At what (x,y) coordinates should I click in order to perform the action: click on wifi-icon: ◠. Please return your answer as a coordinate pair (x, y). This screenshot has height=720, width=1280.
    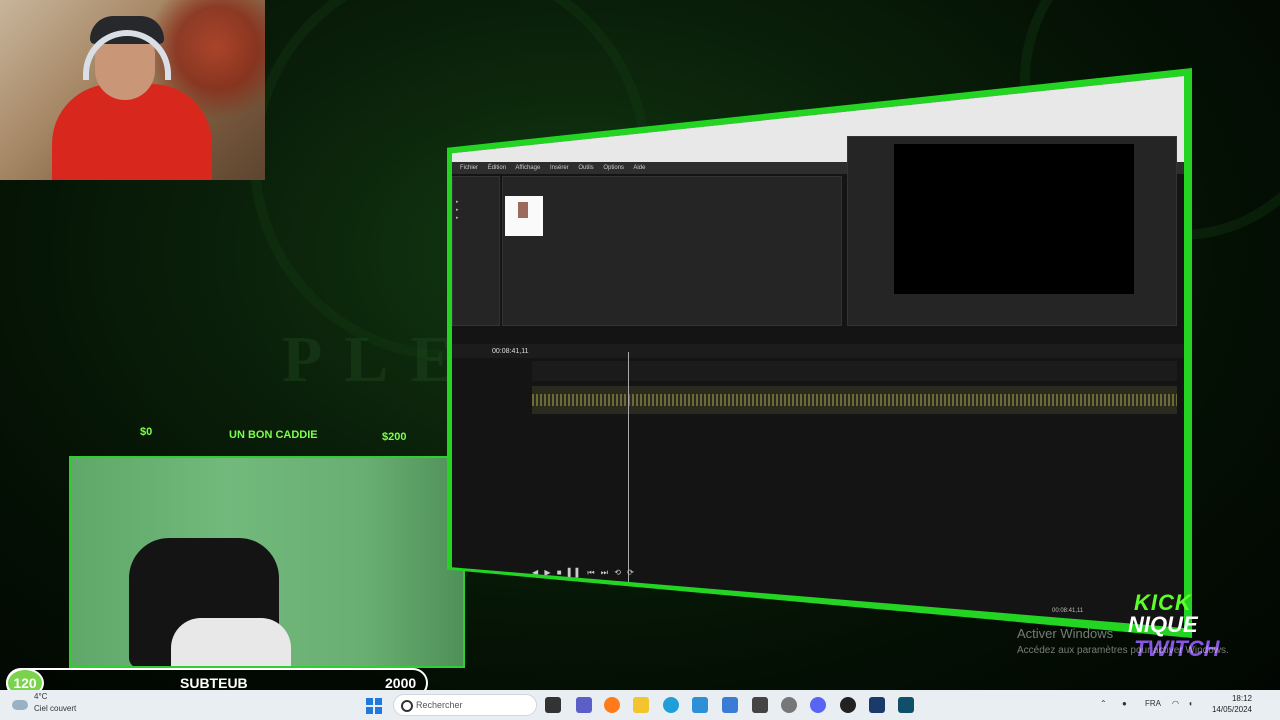
    Looking at the image, I should click on (1175, 703).